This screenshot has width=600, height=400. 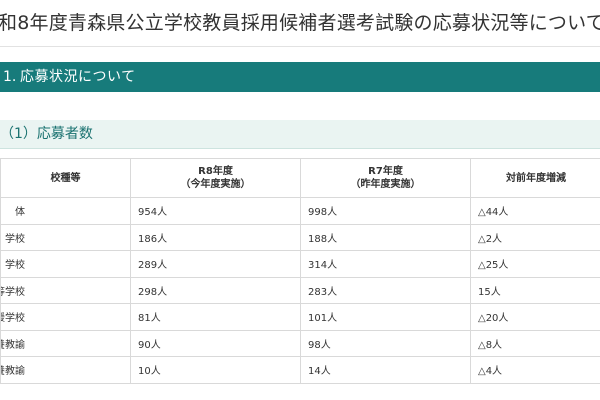 What do you see at coordinates (385, 178) in the screenshot?
I see `header-r7: R7年度 （昨年度実施）` at bounding box center [385, 178].